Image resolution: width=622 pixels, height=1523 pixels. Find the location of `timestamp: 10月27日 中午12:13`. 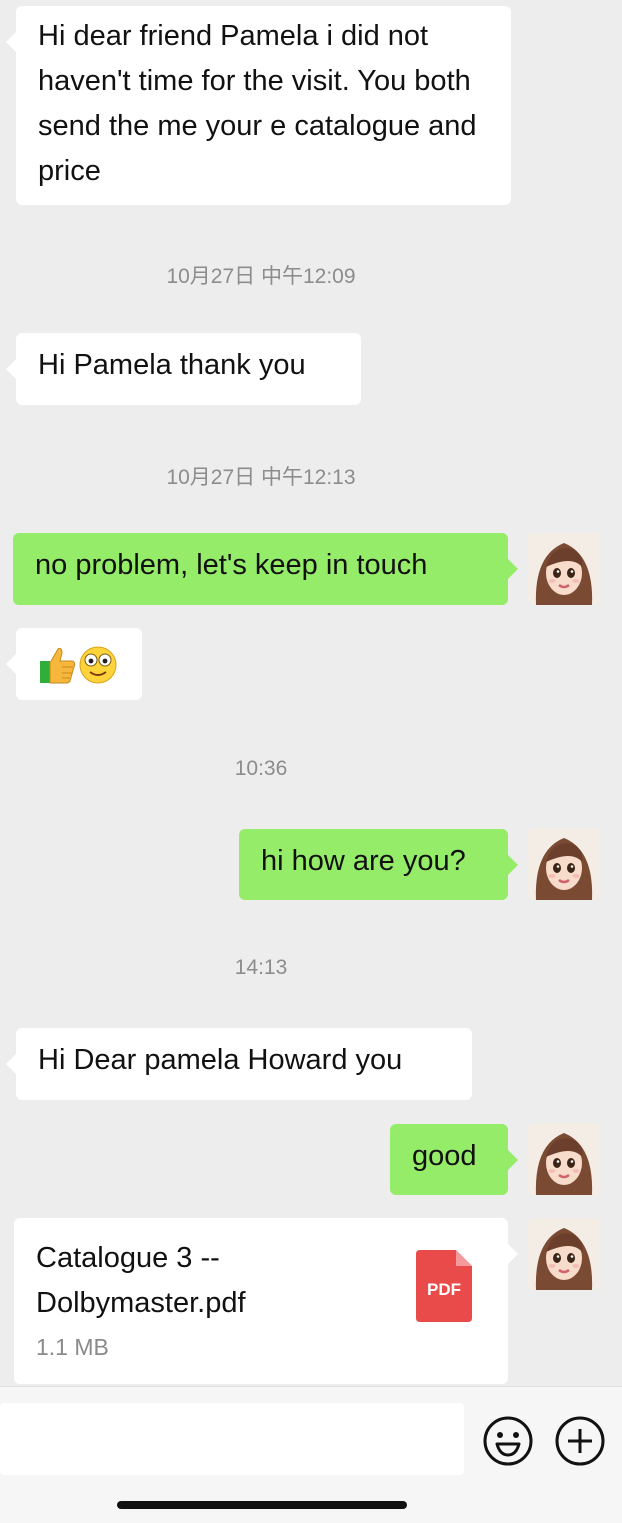

timestamp: 10月27日 中午12:13 is located at coordinates (261, 477).